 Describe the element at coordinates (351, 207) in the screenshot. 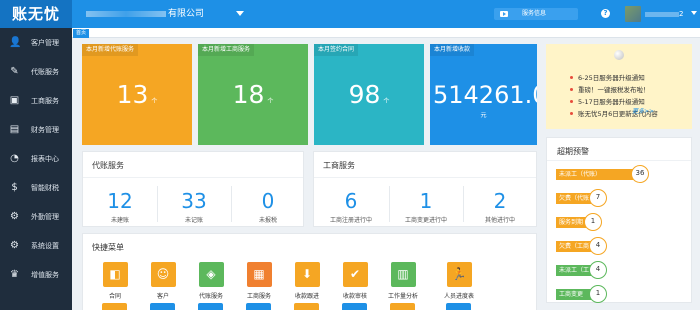

I see `stat-registration: 6 工商注册进行中` at that location.